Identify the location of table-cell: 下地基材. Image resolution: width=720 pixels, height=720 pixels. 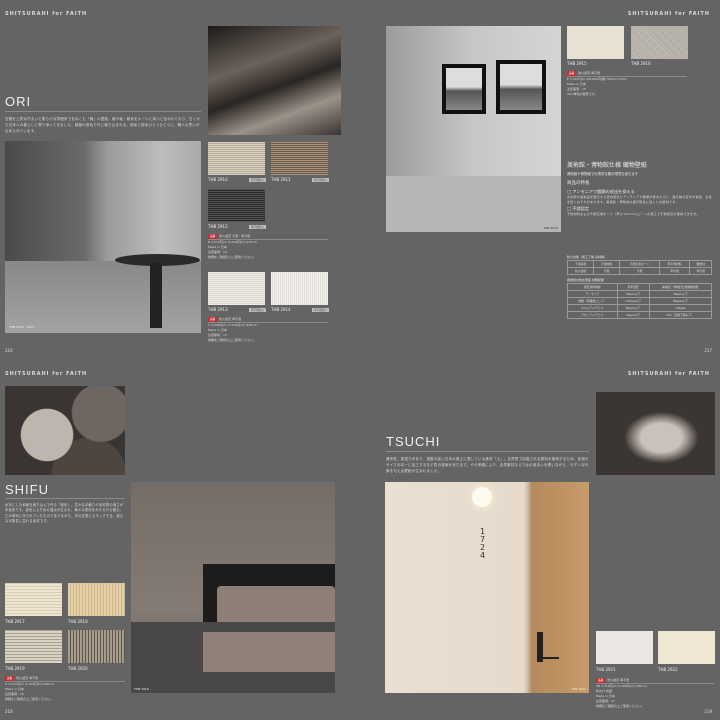
(580, 264).